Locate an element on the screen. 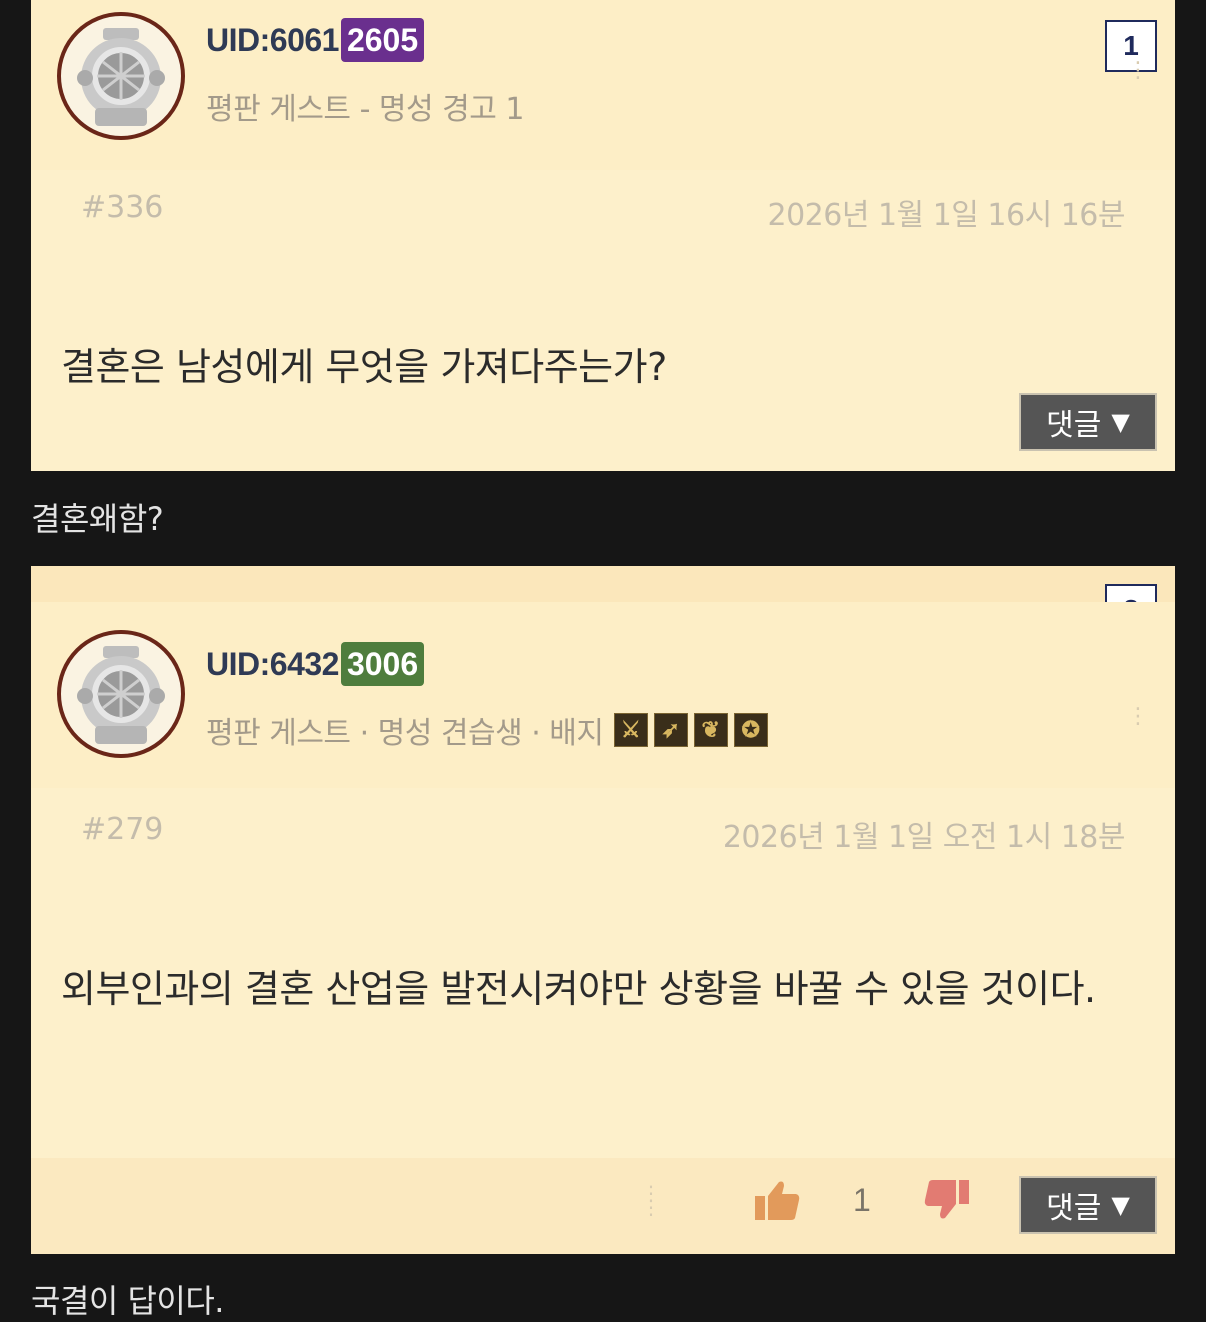 The image size is (1206, 1322). user-id-row: UID:6432 3006 is located at coordinates (315, 664).